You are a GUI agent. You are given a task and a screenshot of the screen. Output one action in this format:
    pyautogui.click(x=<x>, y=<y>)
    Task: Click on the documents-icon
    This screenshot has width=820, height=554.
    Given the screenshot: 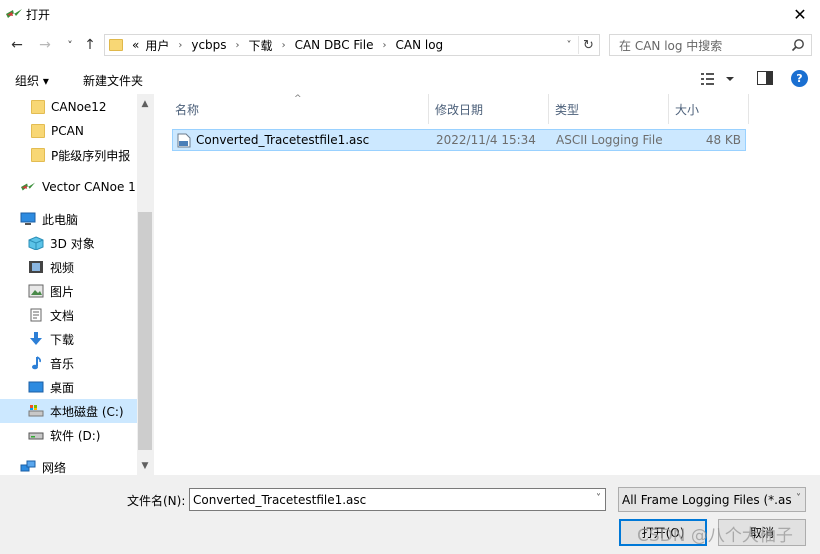 What is the action you would take?
    pyautogui.click(x=36, y=315)
    